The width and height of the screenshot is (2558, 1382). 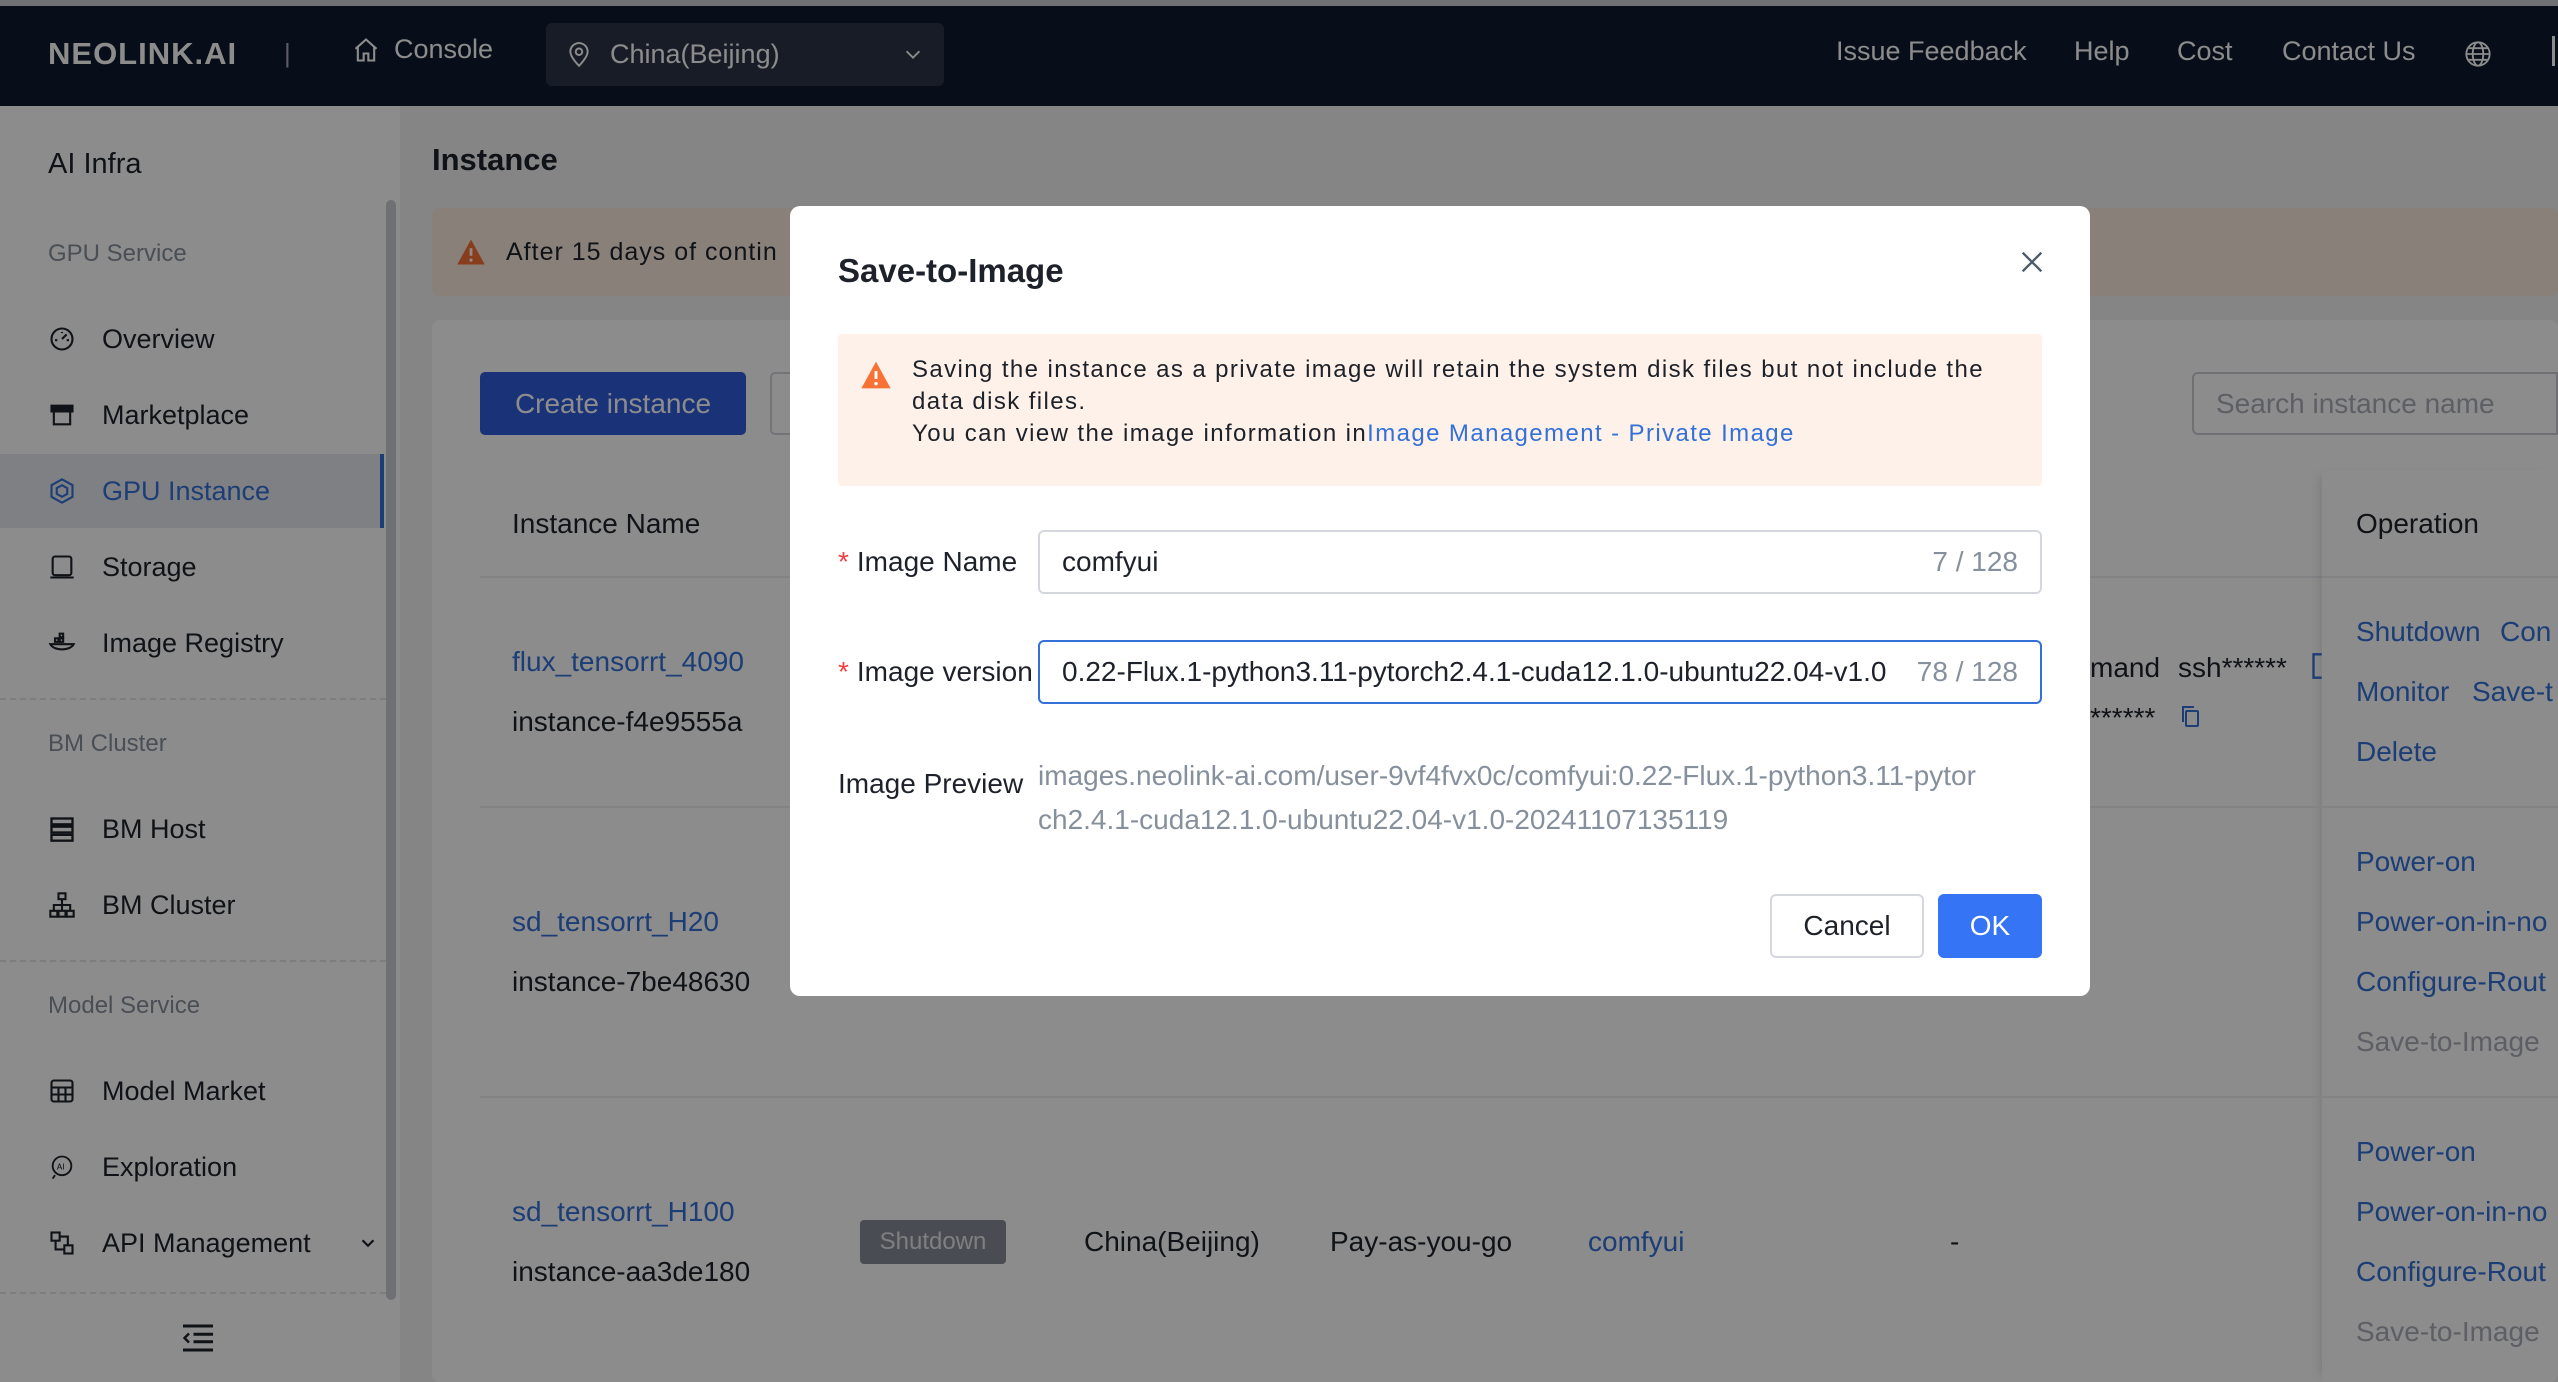 I want to click on image-name-label: * Image Name, so click(x=927, y=562).